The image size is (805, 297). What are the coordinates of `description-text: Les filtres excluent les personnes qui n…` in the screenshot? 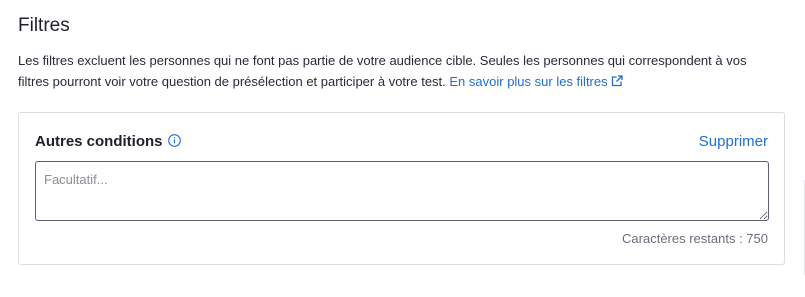 It's located at (382, 71).